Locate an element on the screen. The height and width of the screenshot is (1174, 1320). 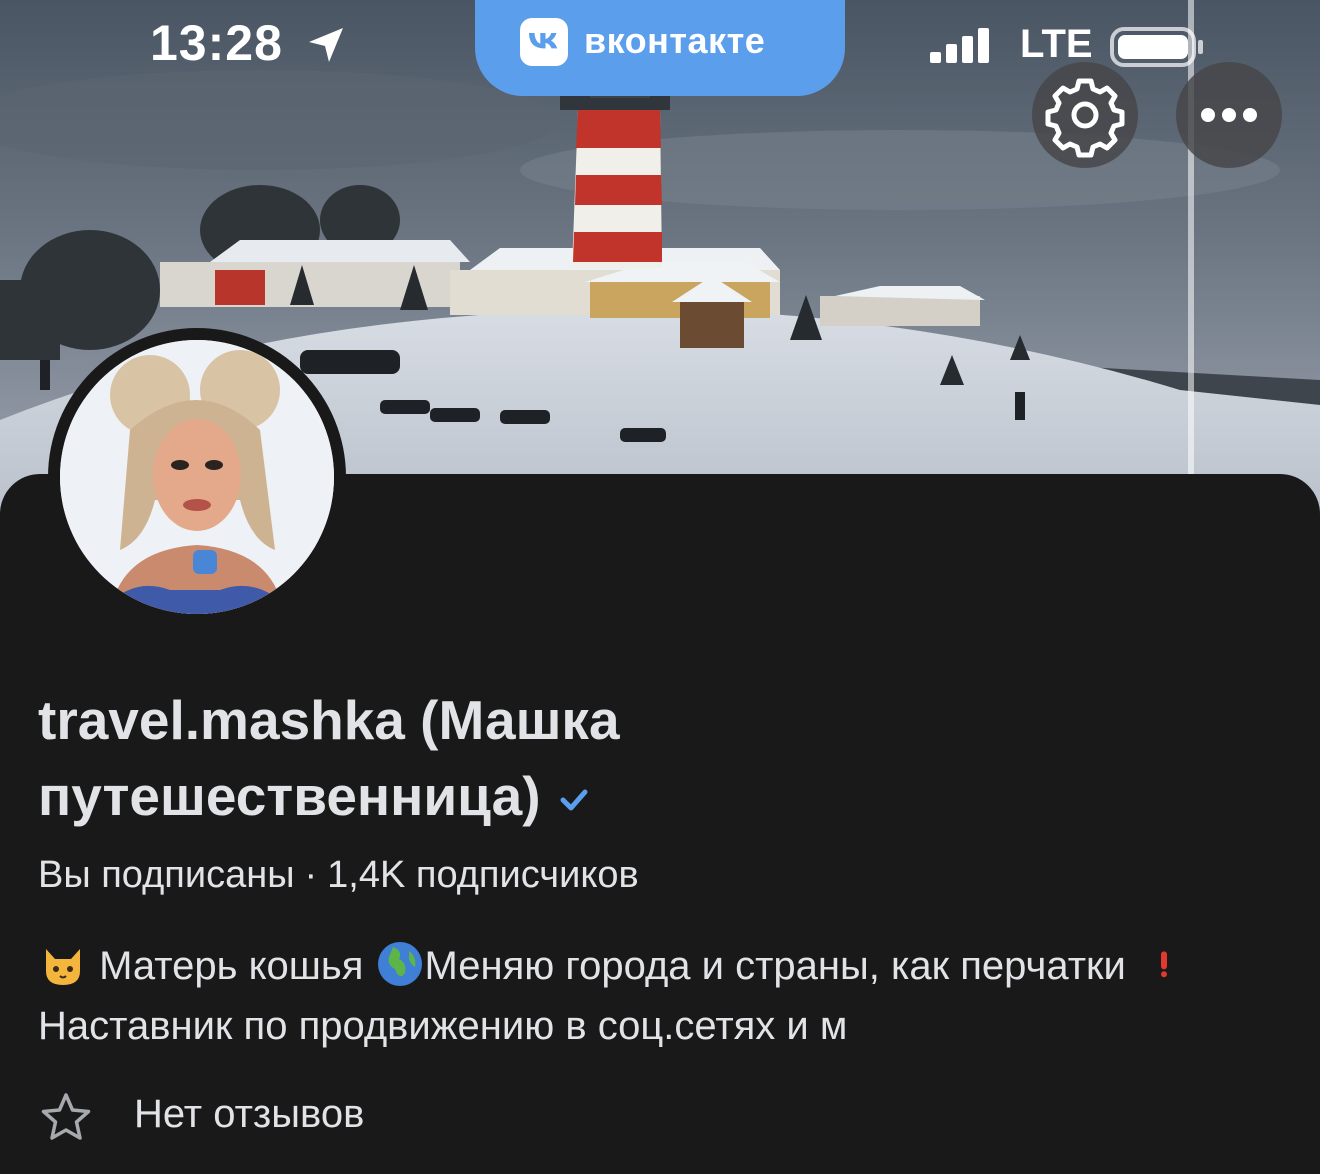
globe-icon is located at coordinates (399, 964).